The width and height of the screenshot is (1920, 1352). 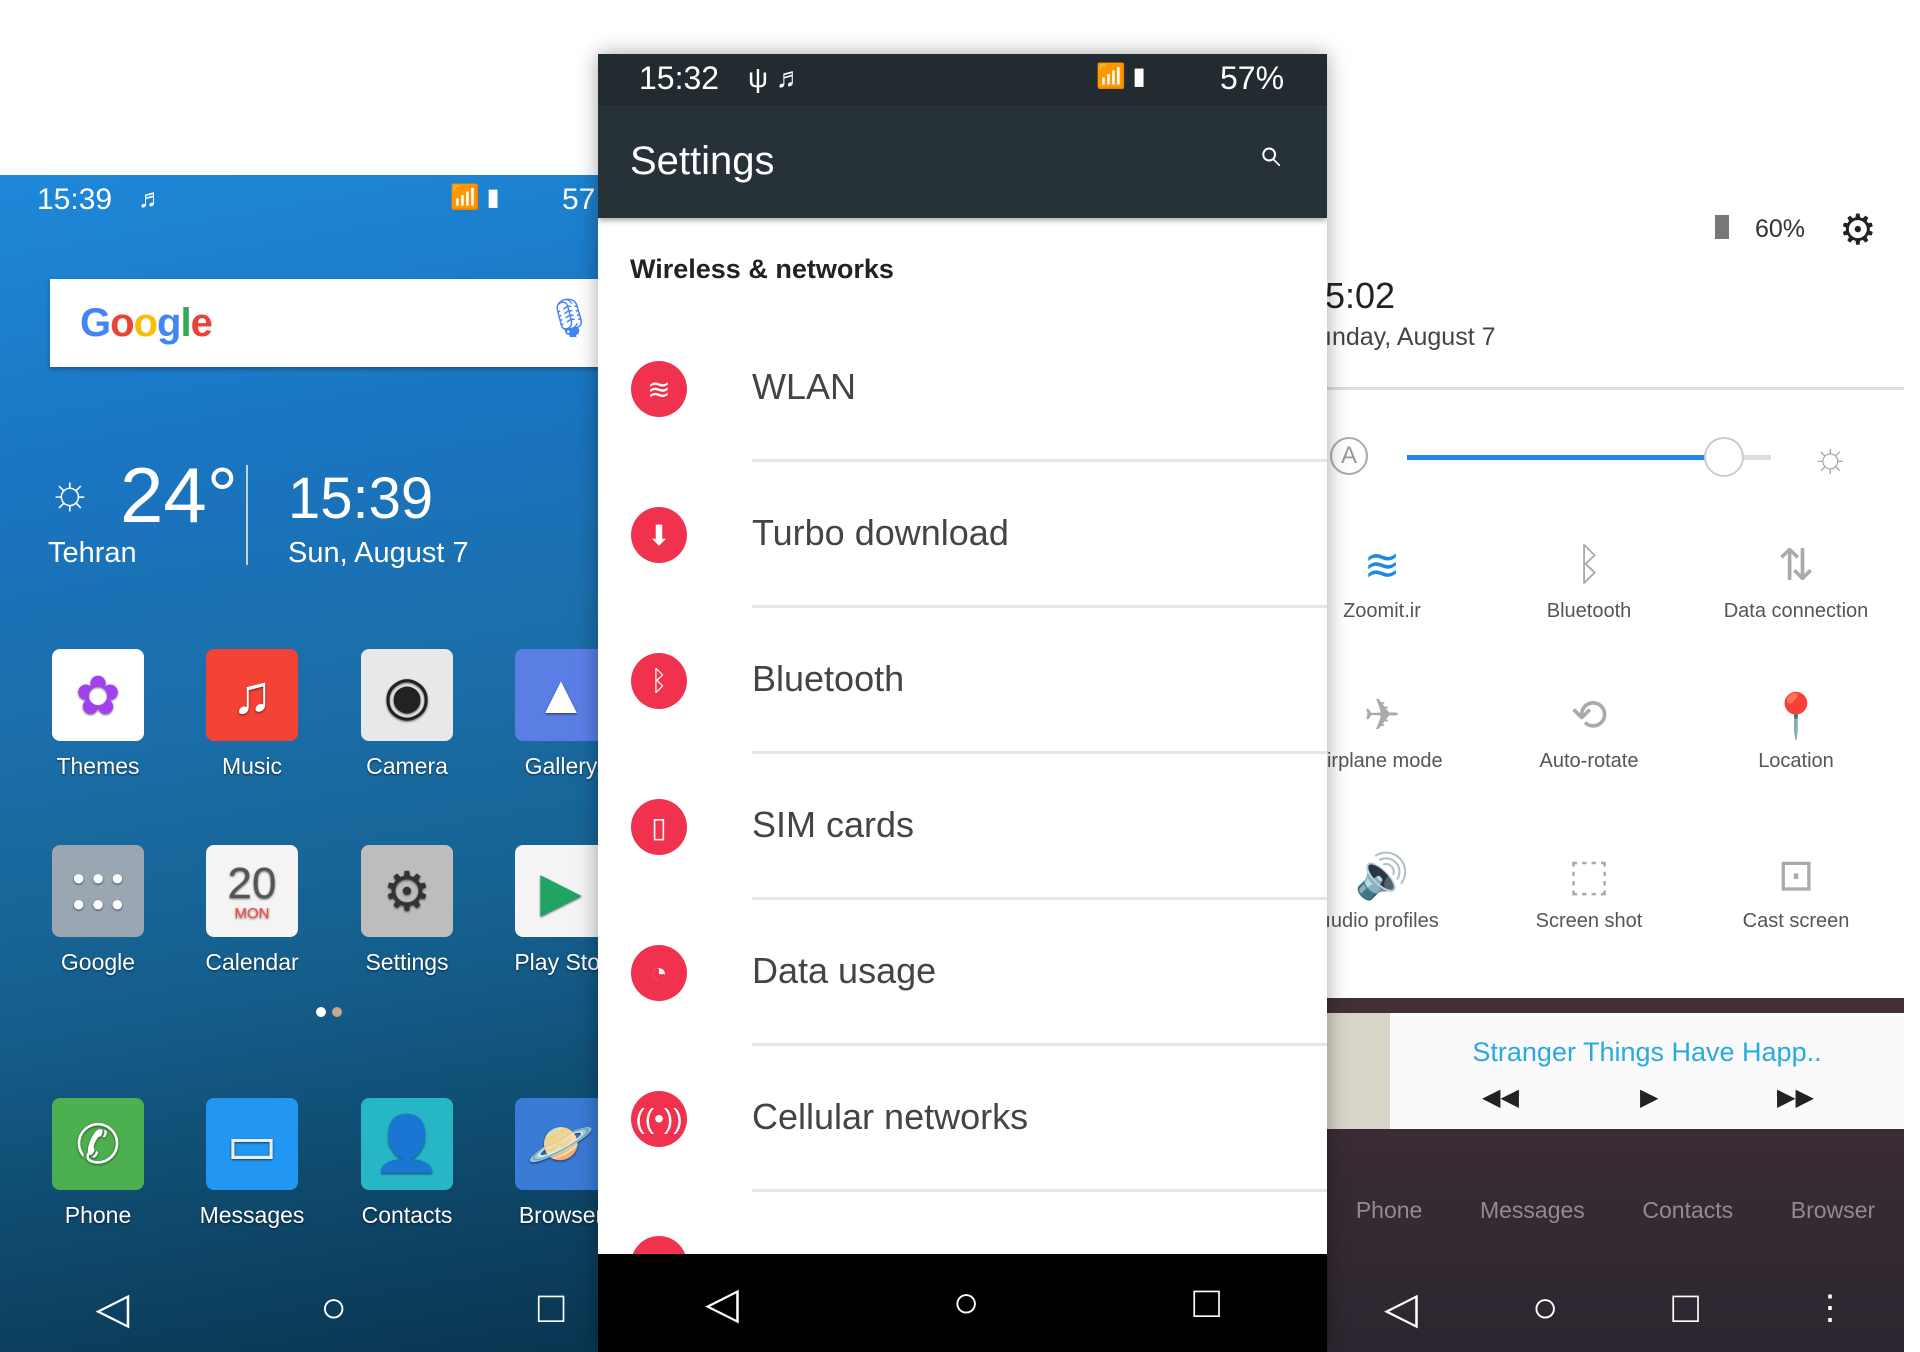 I want to click on sim-icon: ▯, so click(x=659, y=827).